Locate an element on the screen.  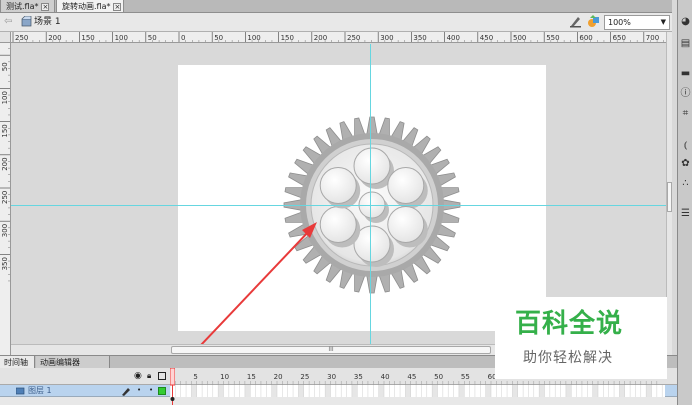
frame-number: 30 is located at coordinates (331, 377).